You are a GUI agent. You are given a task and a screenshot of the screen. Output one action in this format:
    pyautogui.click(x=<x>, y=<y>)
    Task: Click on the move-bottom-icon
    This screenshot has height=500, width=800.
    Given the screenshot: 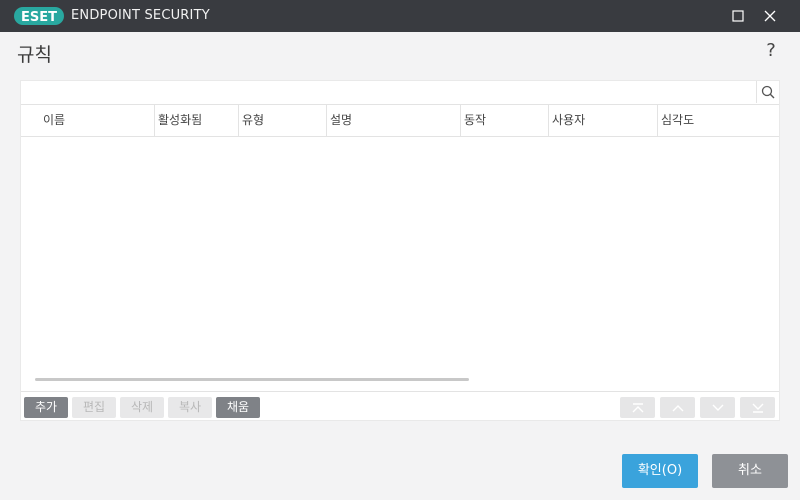 What is the action you would take?
    pyautogui.click(x=757, y=408)
    